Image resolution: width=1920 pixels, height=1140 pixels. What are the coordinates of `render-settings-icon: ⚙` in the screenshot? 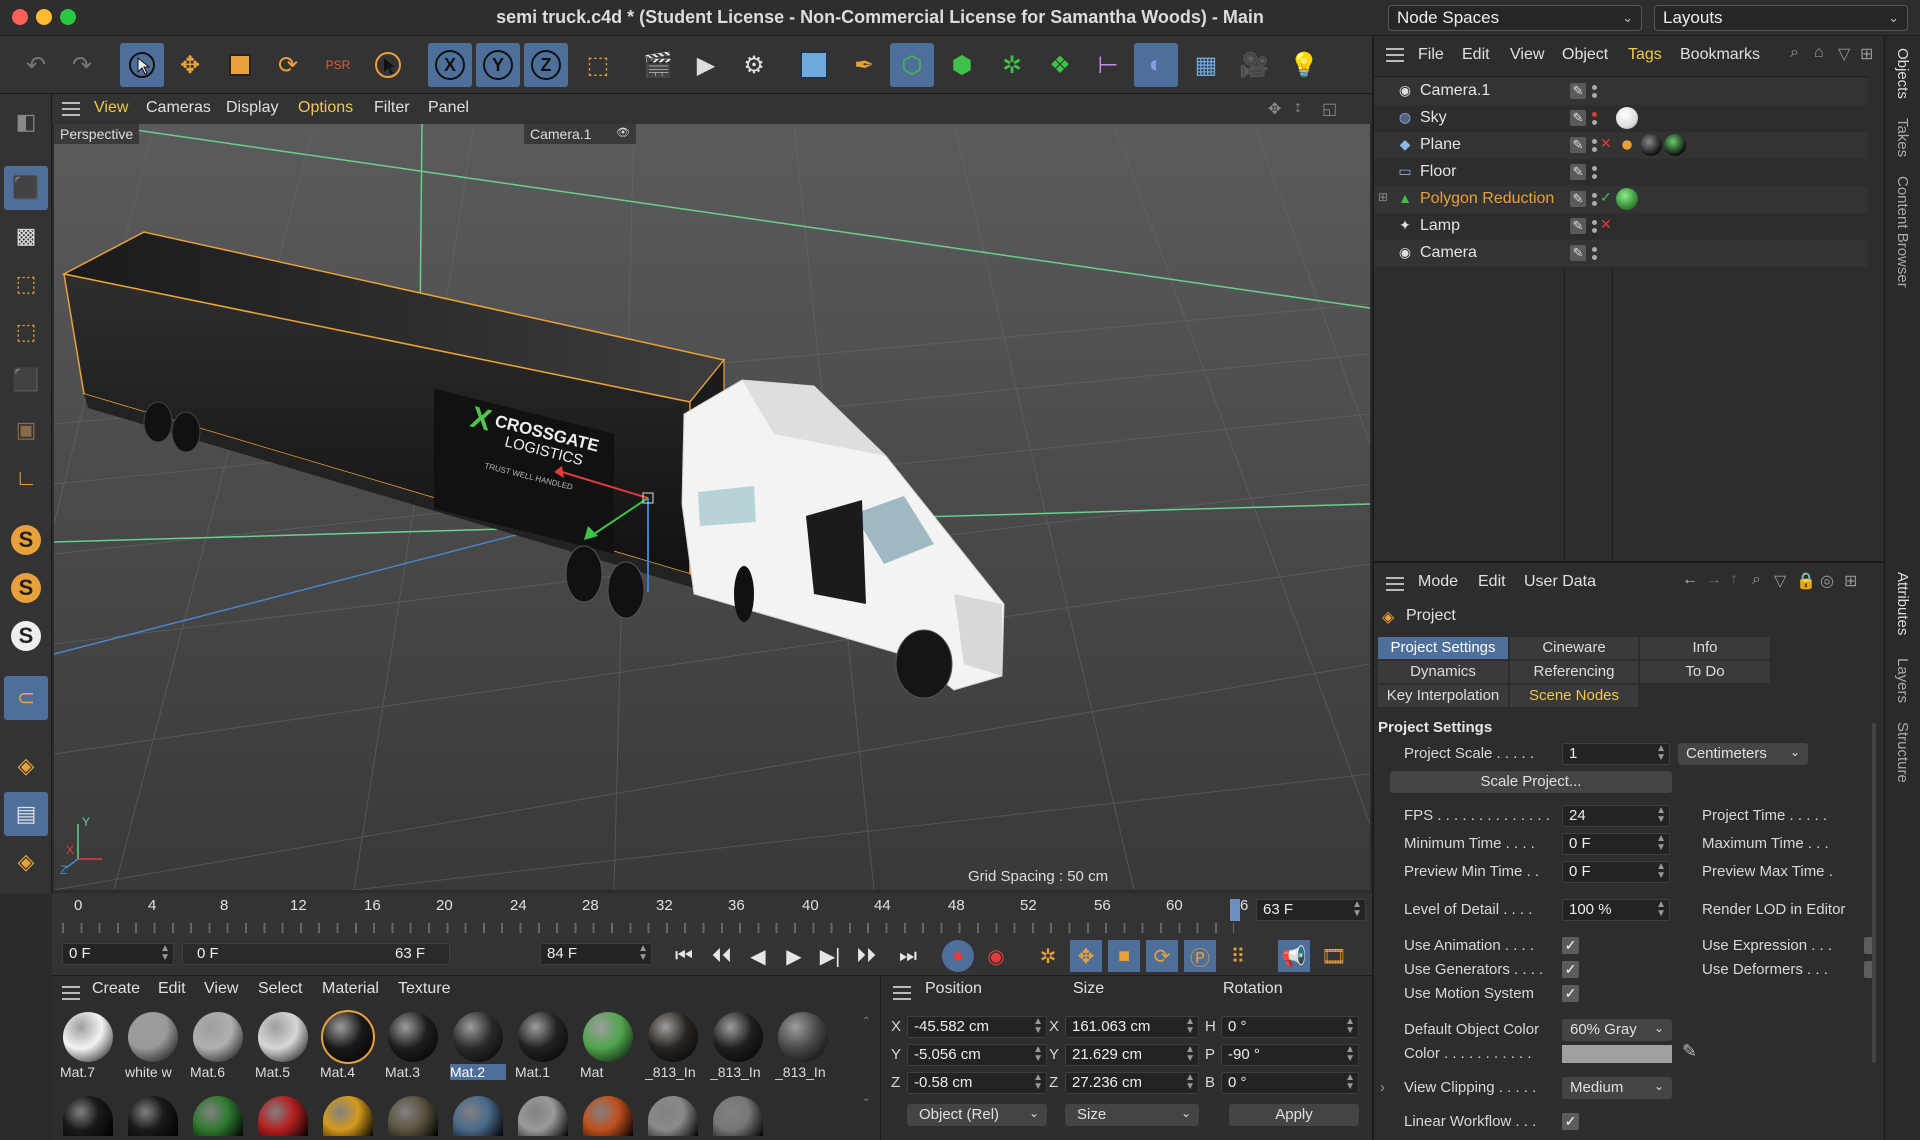 It's located at (754, 65).